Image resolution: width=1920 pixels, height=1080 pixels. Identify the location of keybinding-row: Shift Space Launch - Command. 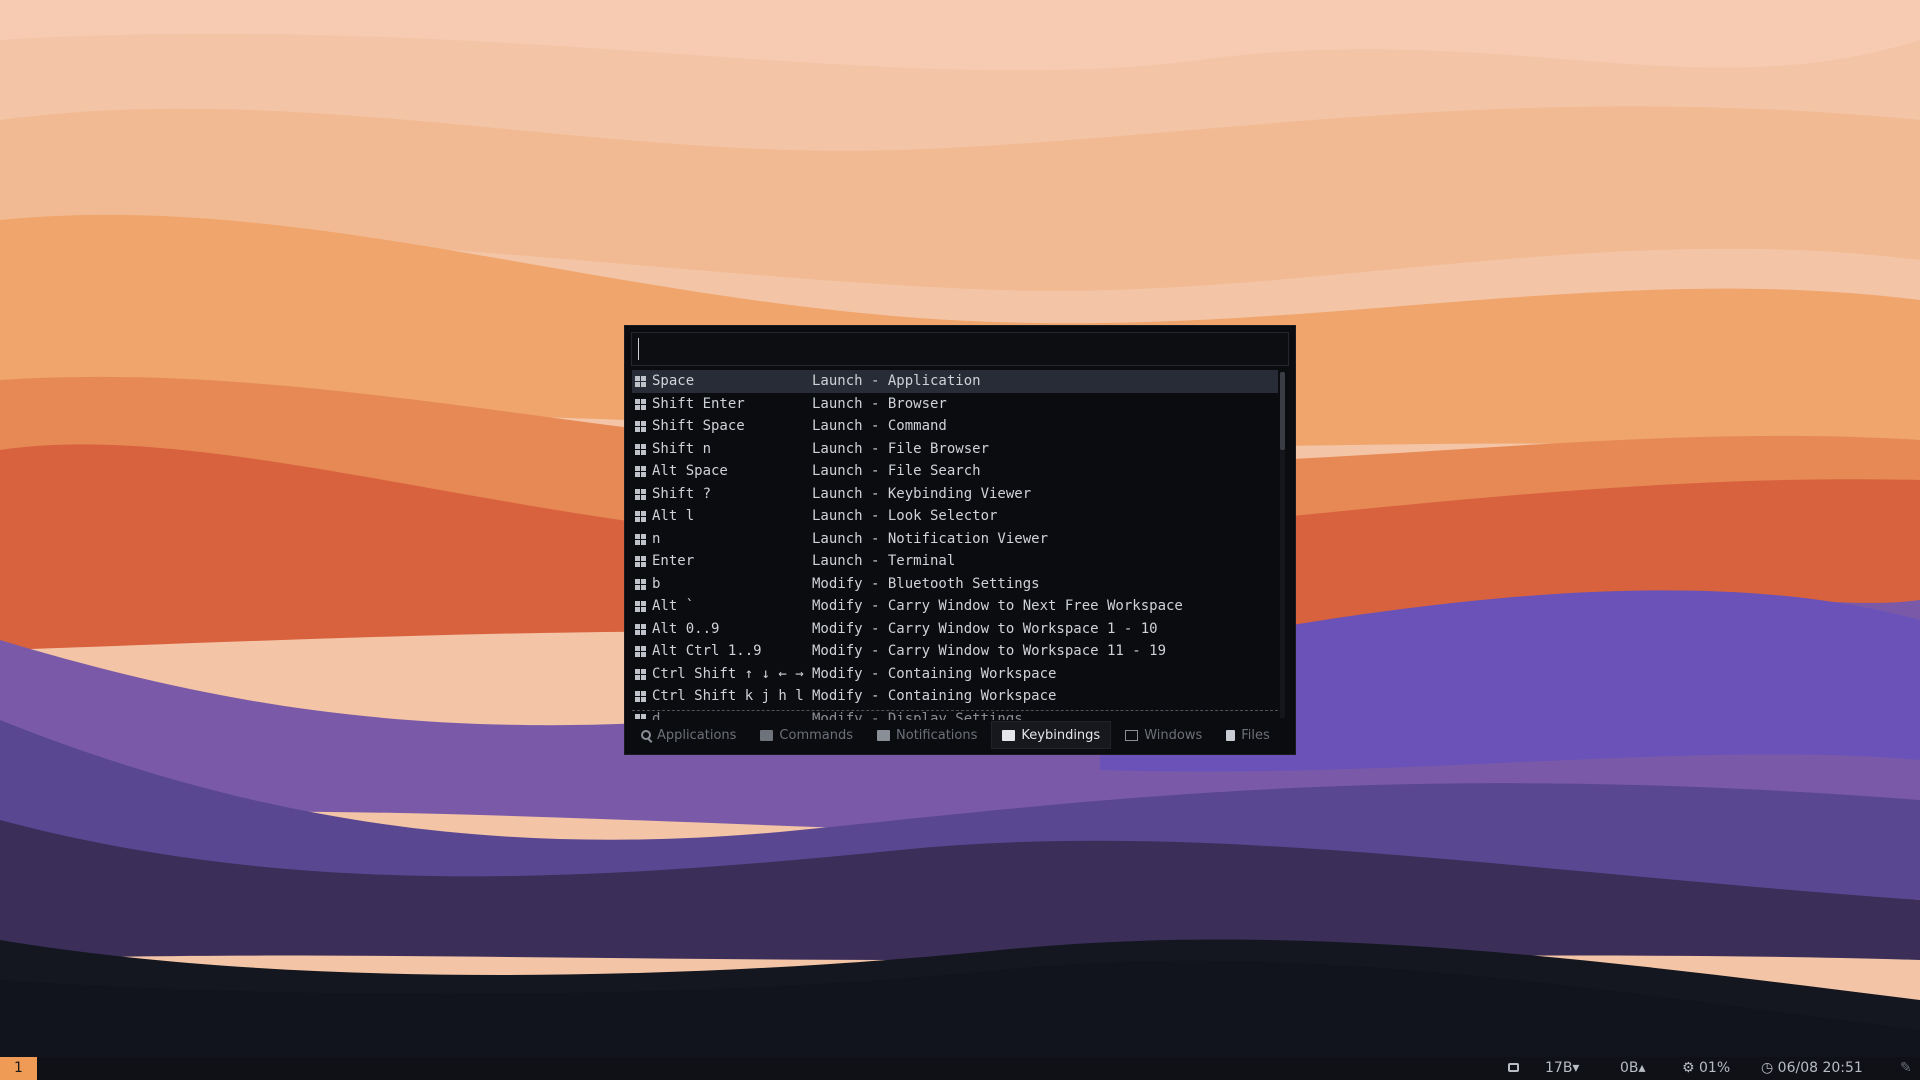
(955, 426).